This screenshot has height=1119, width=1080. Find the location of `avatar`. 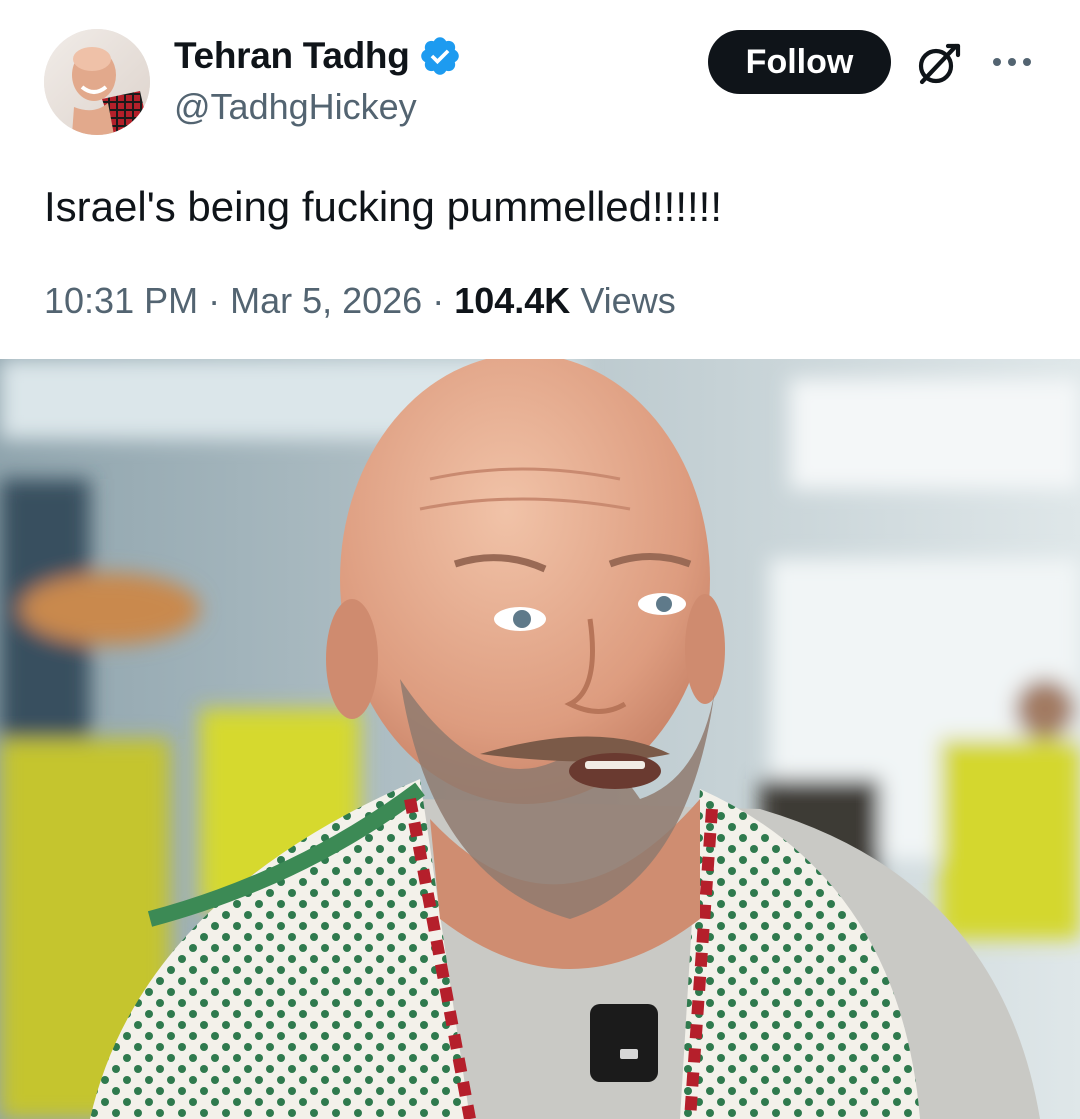

avatar is located at coordinates (97, 82).